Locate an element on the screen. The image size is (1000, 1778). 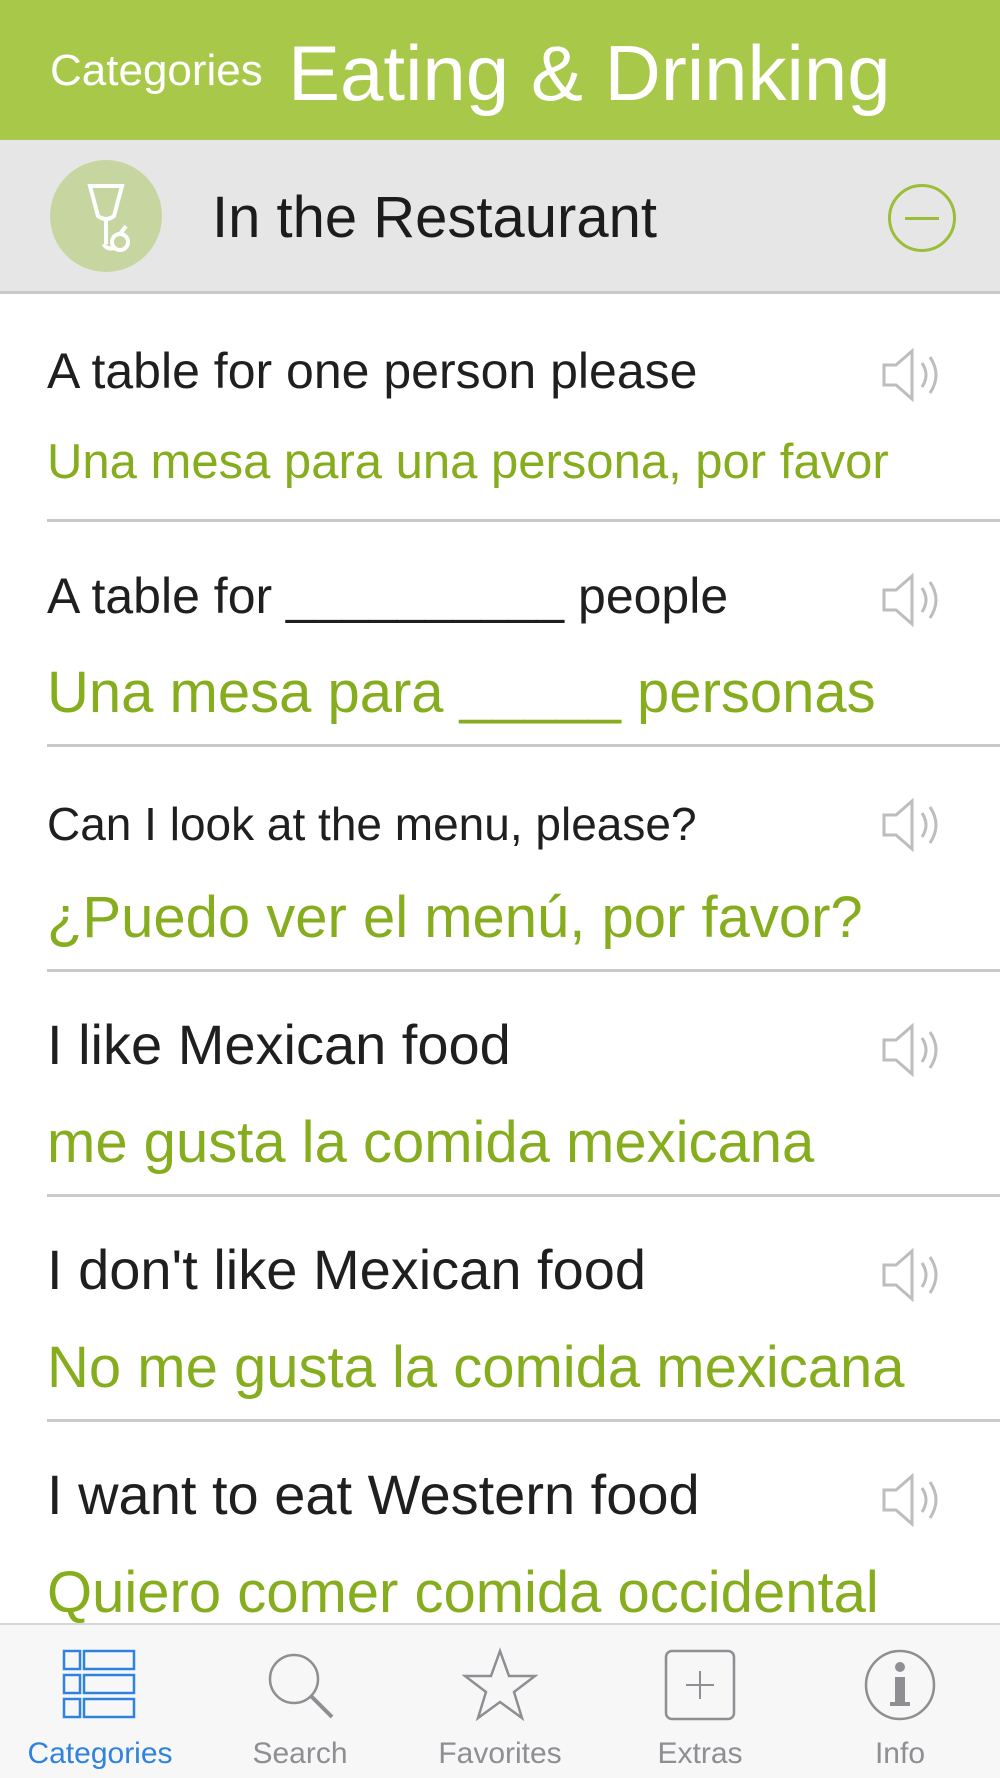
english-phrase: A table for __________ people is located at coordinates (388, 596).